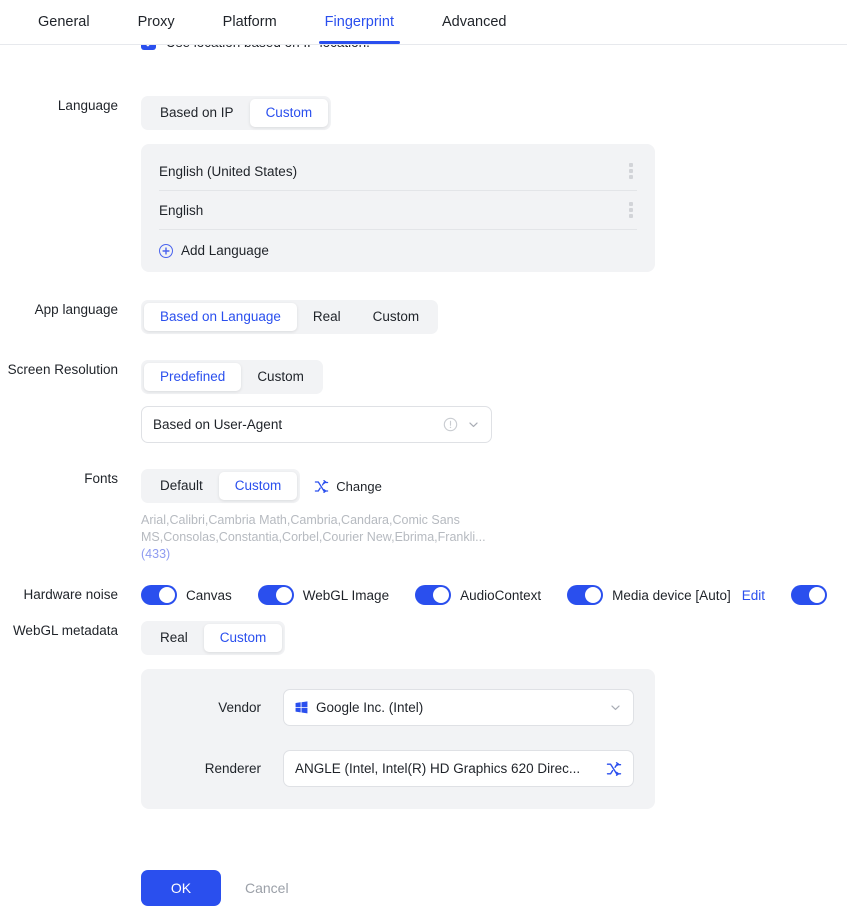  I want to click on language-mode-segmented: Based on IP Custom, so click(236, 113).